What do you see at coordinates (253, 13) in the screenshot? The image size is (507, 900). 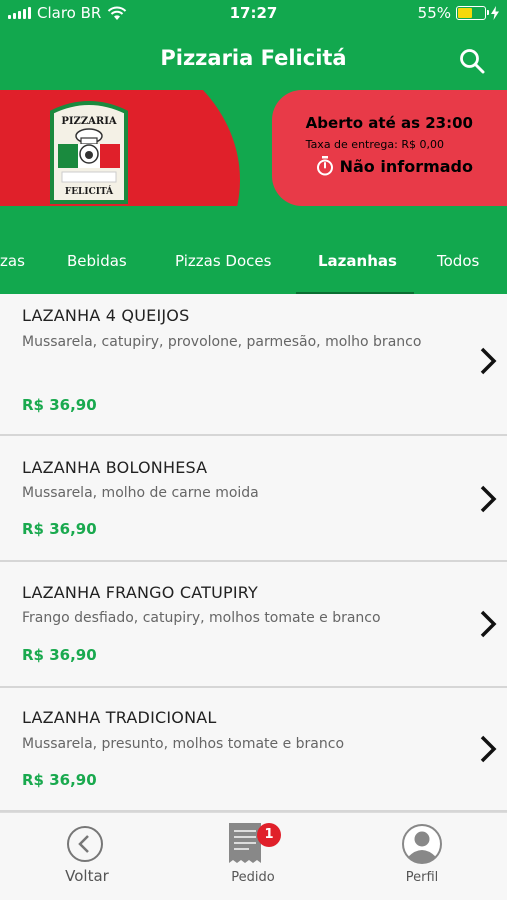 I see `status-bar: Claro BR 17:27 55%` at bounding box center [253, 13].